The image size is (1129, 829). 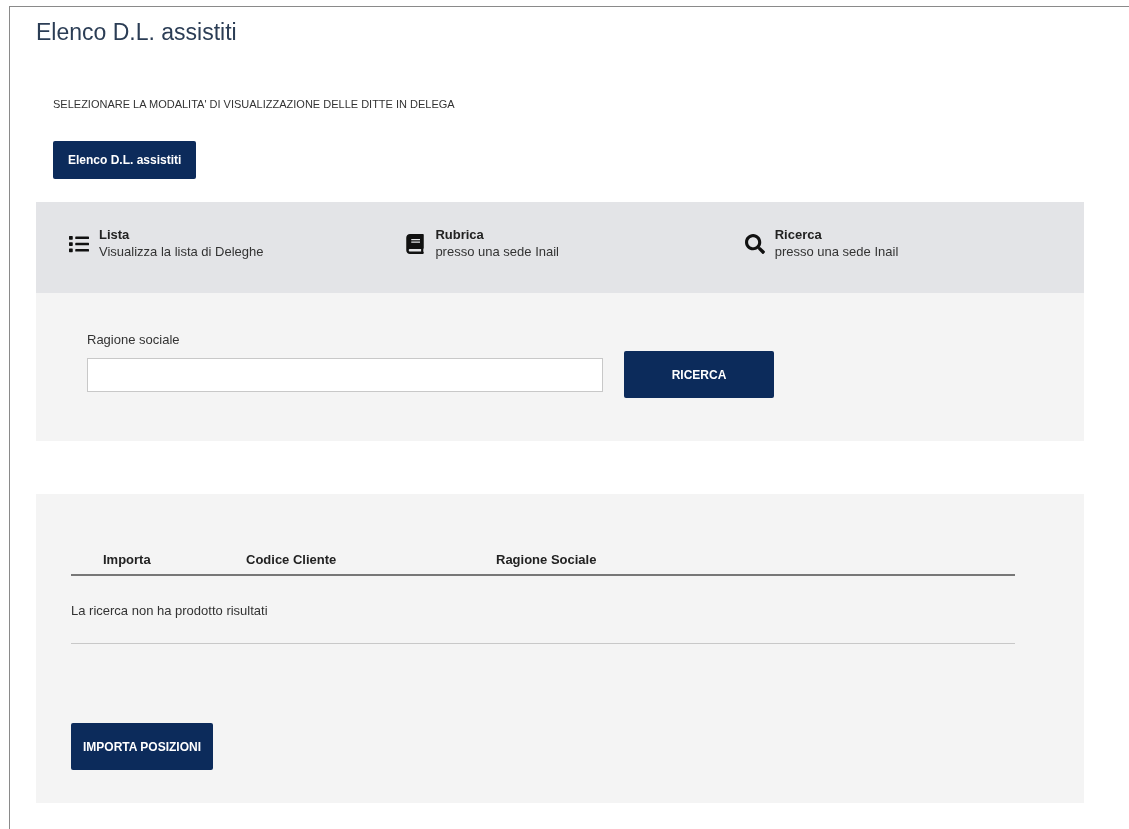 What do you see at coordinates (497, 234) in the screenshot?
I see `tab-title: Rubrica` at bounding box center [497, 234].